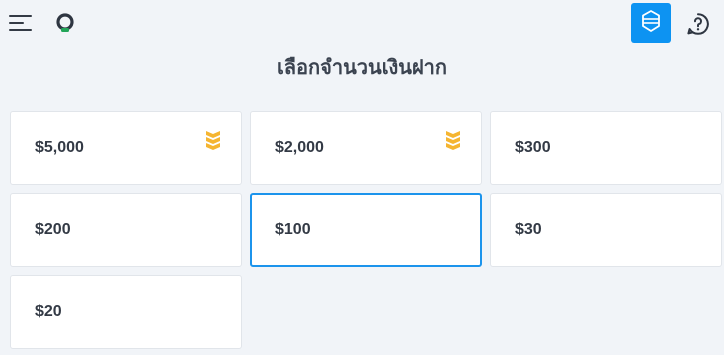 The width and height of the screenshot is (724, 355). What do you see at coordinates (21, 23) in the screenshot?
I see `hamburger-menu-icon` at bounding box center [21, 23].